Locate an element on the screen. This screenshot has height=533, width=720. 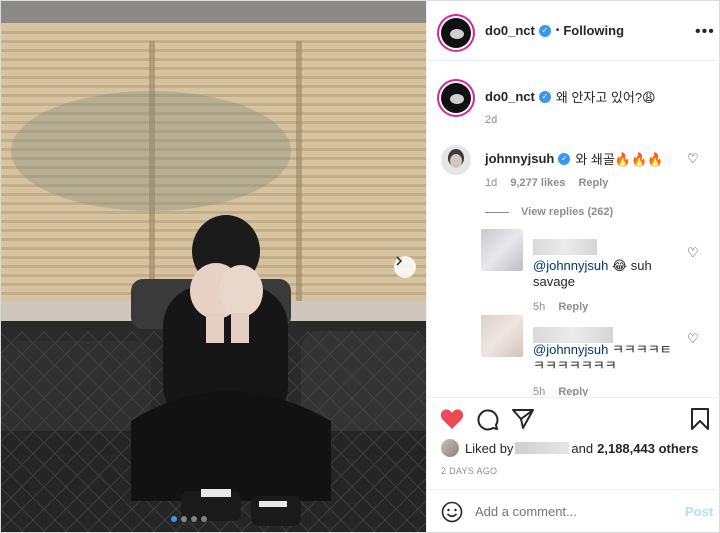
comment-meta: 1d 9,277 likes Reply is located at coordinates (546, 183).